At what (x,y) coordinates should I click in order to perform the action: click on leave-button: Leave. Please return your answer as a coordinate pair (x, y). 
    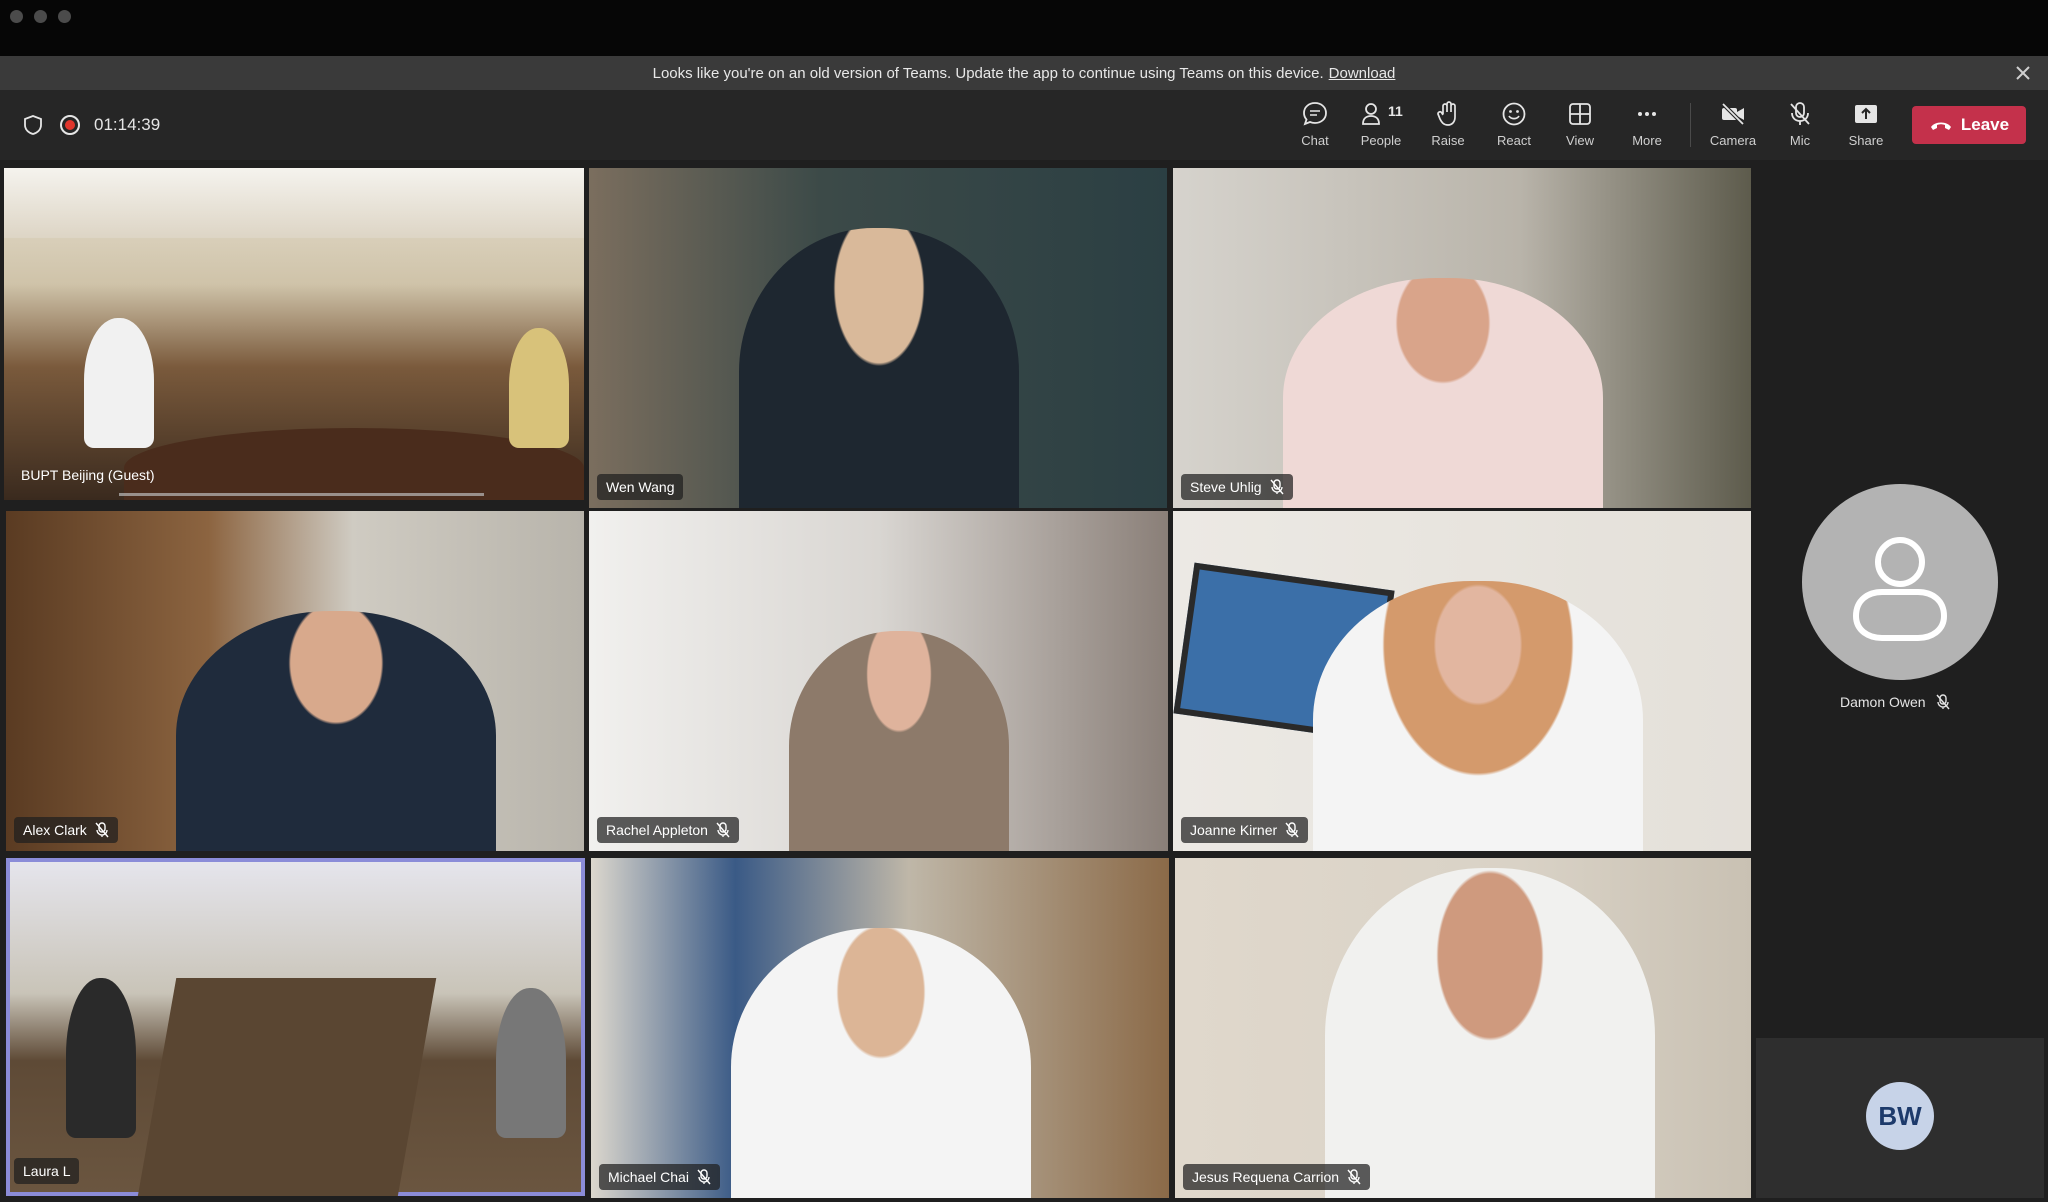
    Looking at the image, I should click on (1969, 125).